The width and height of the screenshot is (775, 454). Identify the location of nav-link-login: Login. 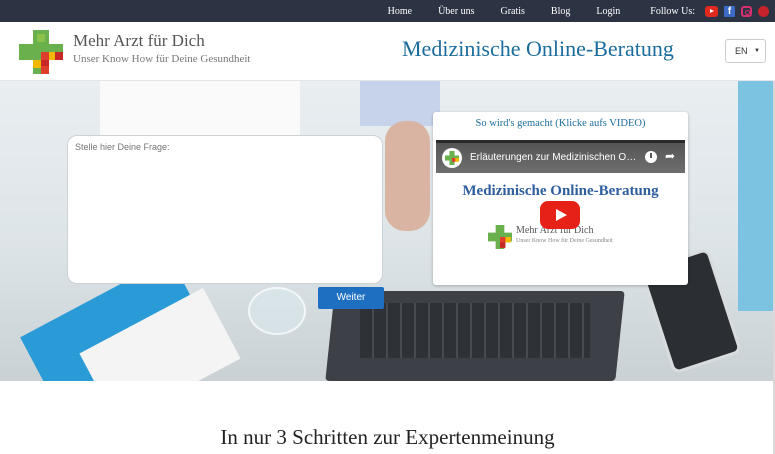
(608, 11).